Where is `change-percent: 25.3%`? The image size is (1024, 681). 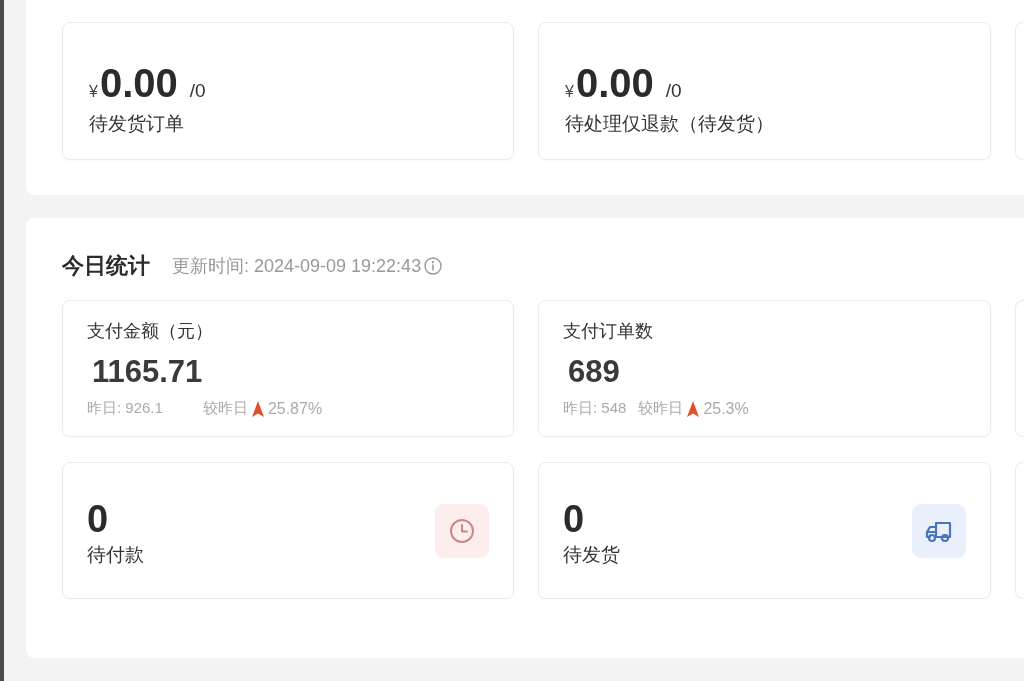 change-percent: 25.3% is located at coordinates (726, 408).